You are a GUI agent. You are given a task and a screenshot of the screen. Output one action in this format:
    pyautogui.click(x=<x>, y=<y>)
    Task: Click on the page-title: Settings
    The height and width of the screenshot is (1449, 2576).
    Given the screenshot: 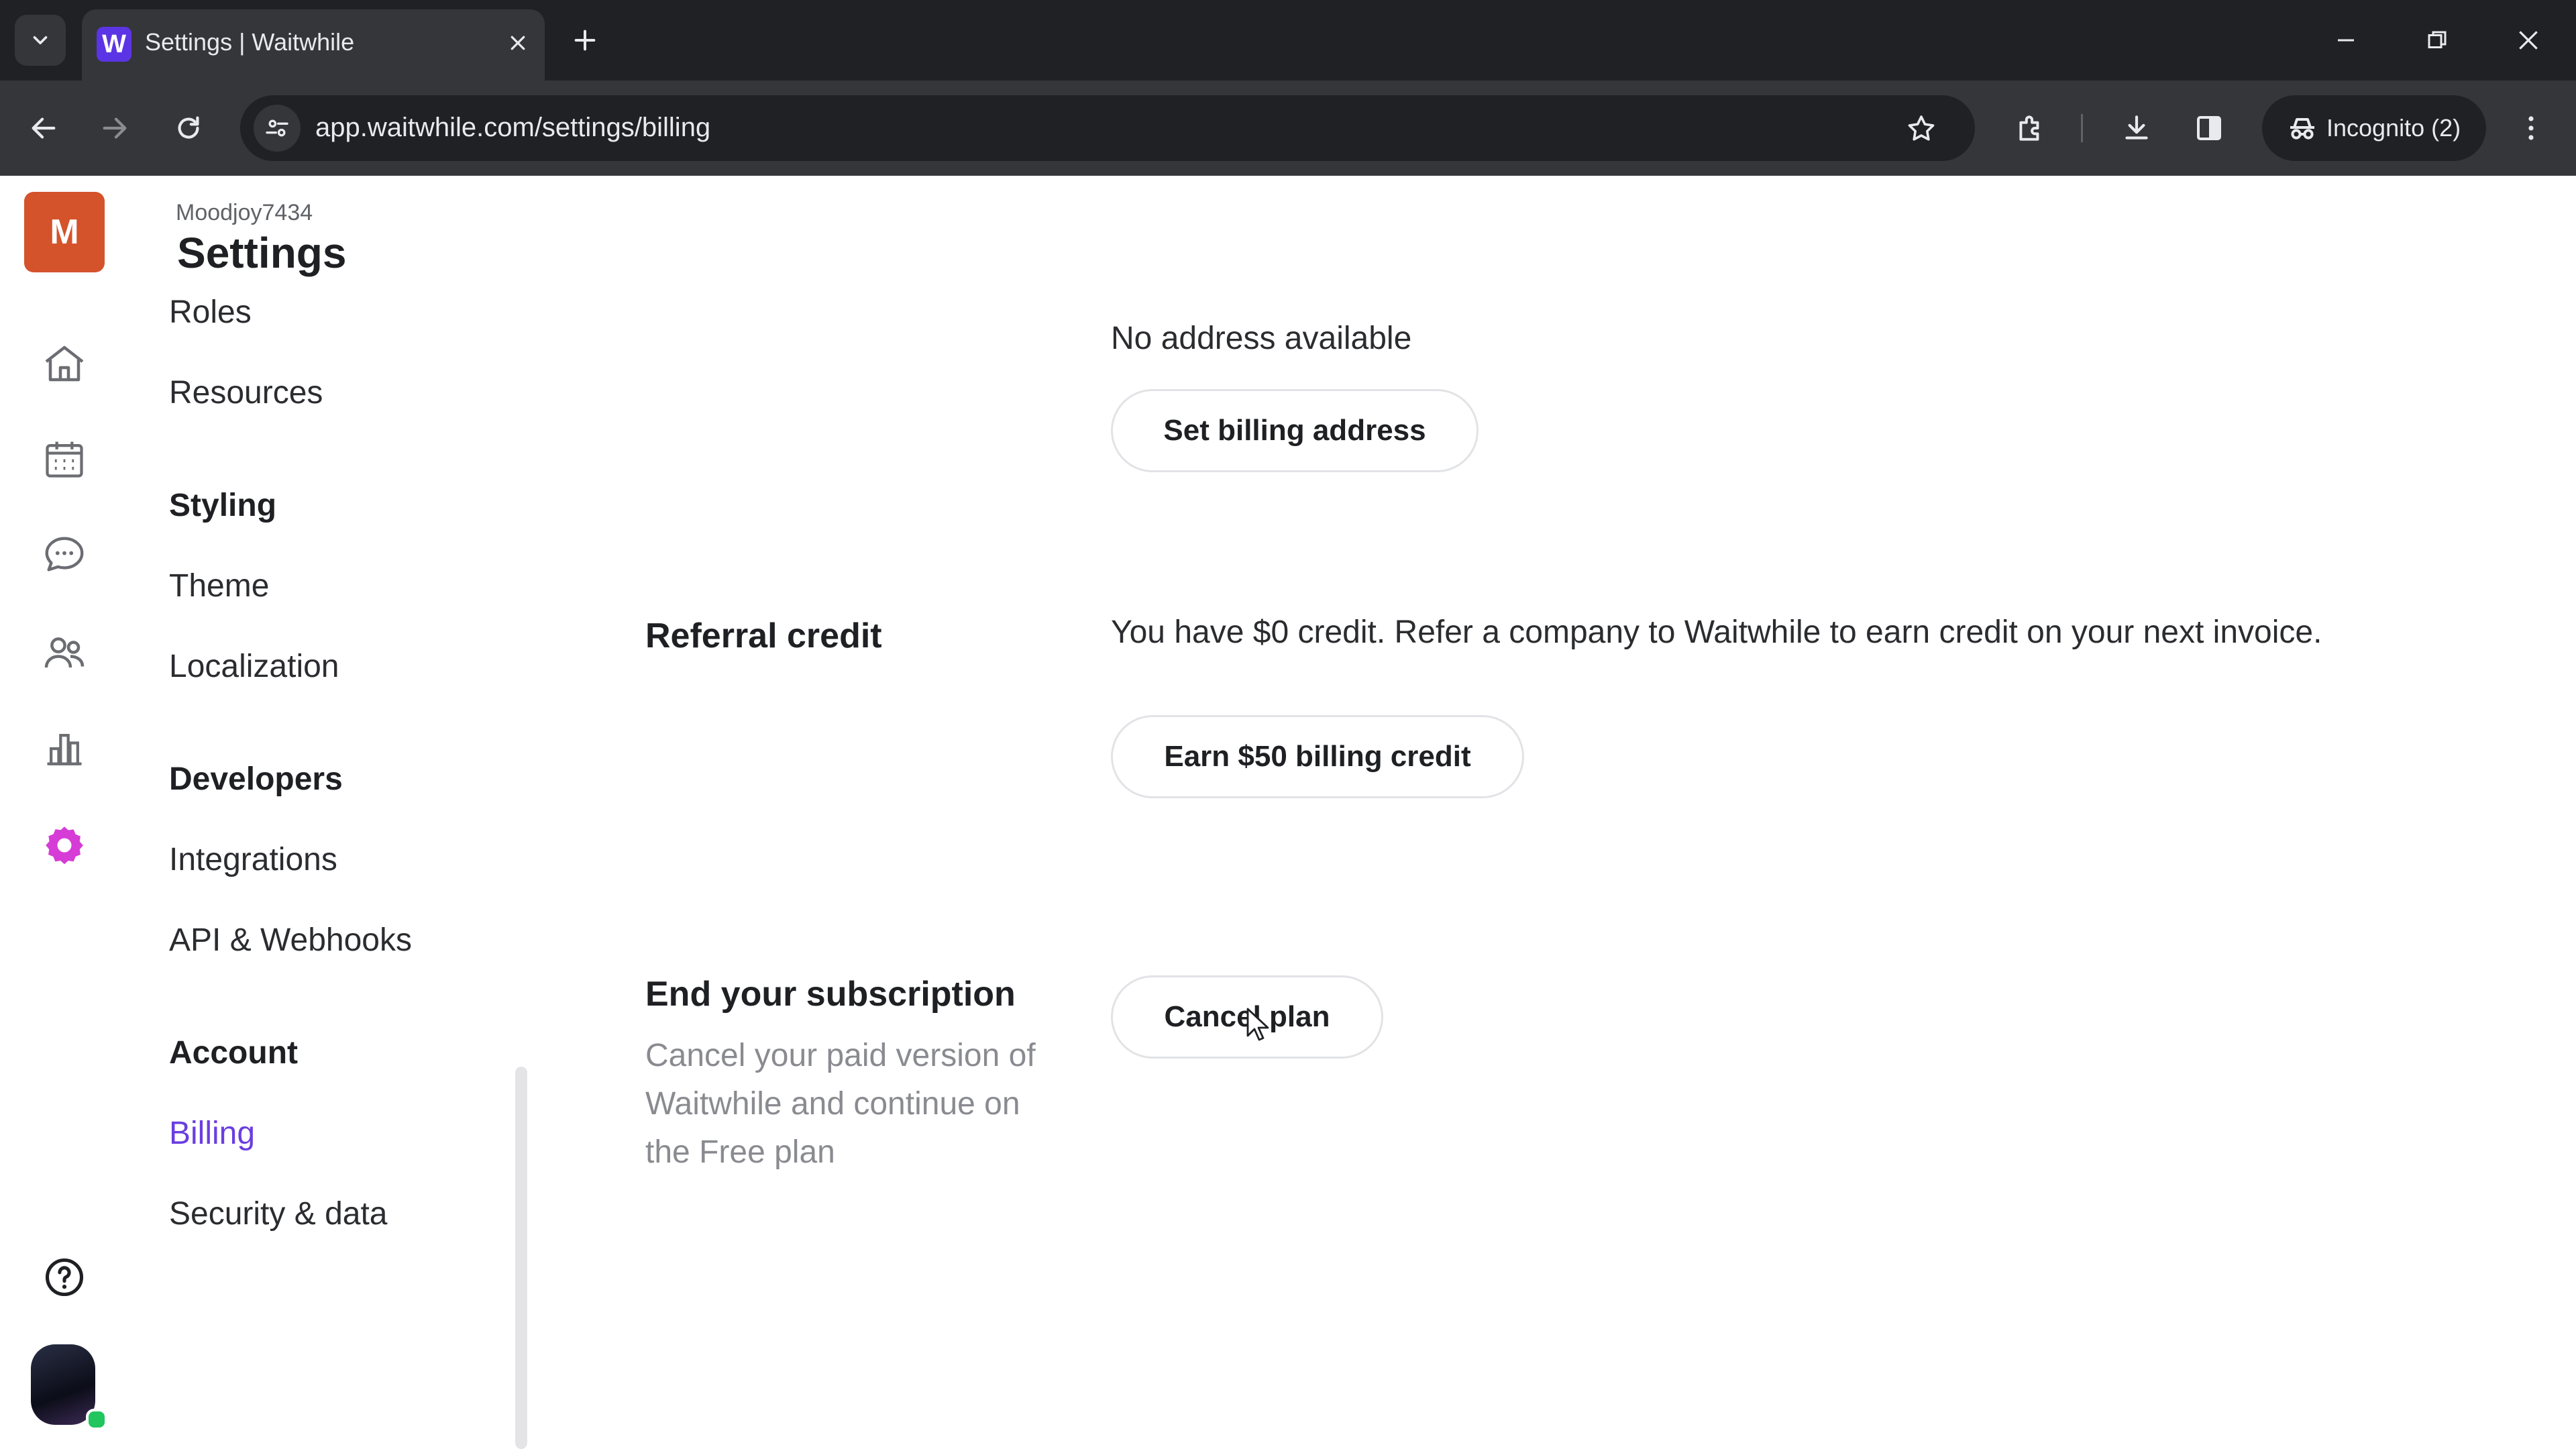 What is the action you would take?
    pyautogui.click(x=262, y=253)
    